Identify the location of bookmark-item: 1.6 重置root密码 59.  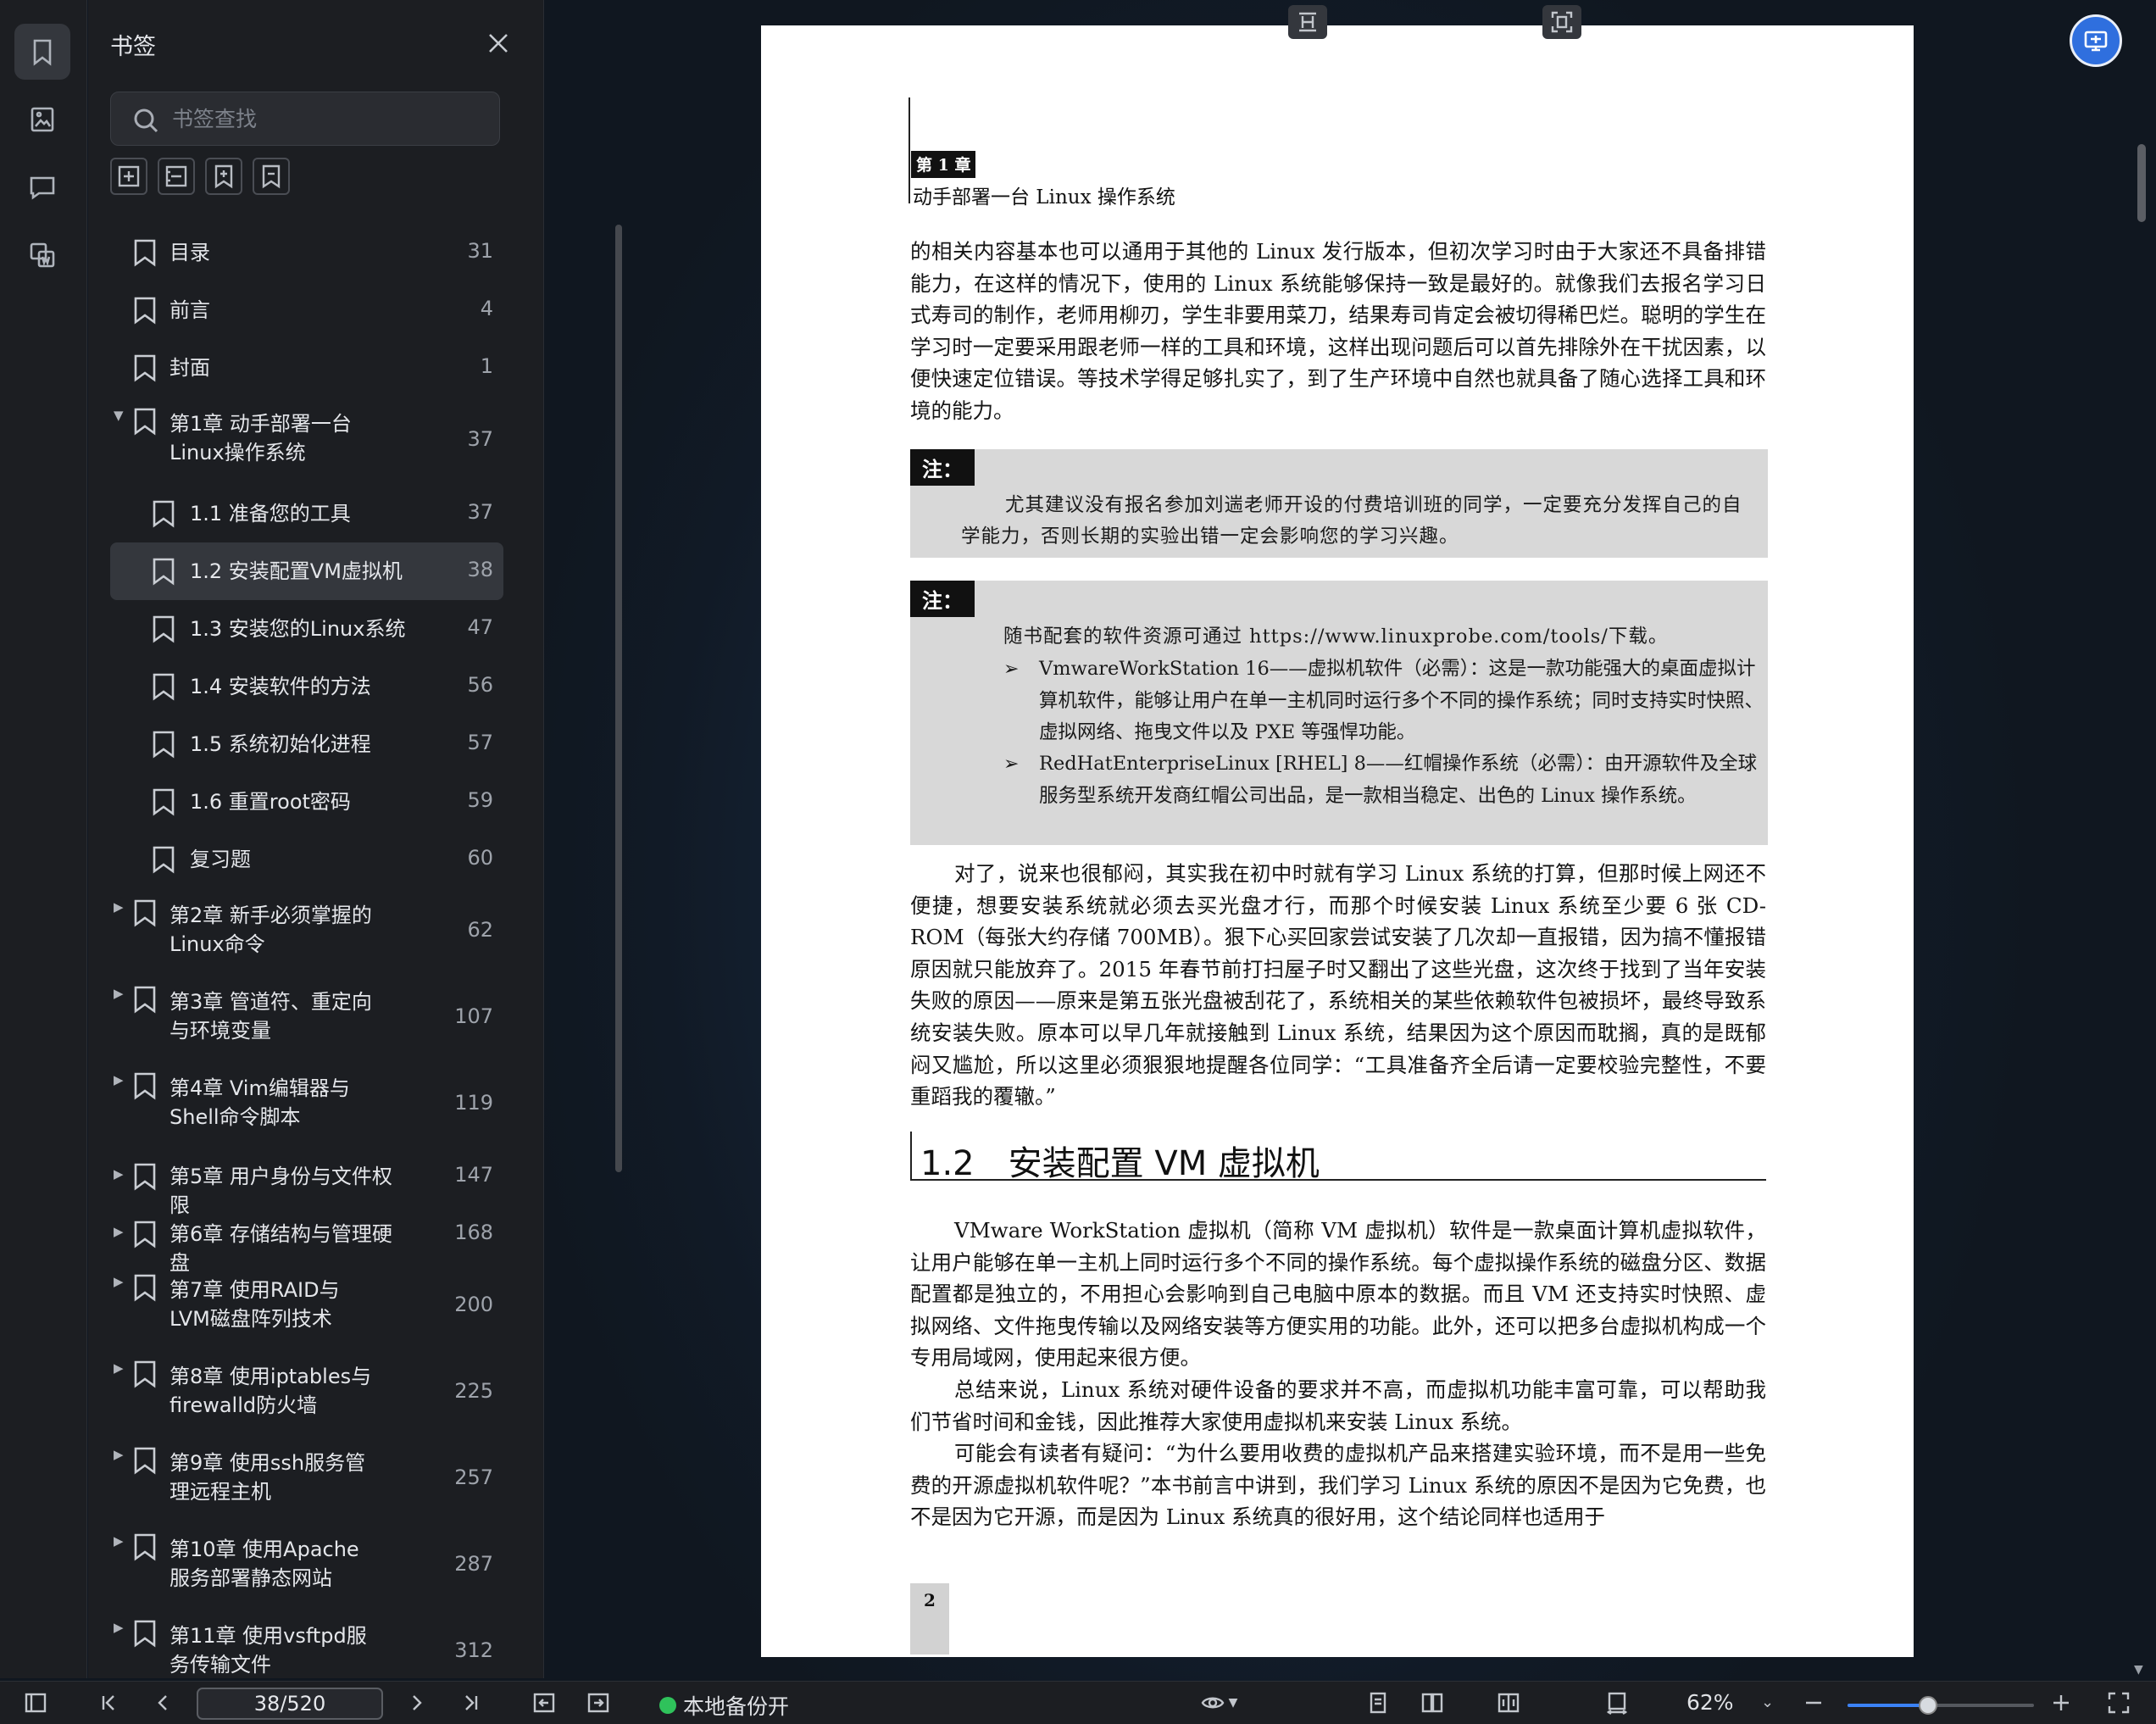
(306, 802).